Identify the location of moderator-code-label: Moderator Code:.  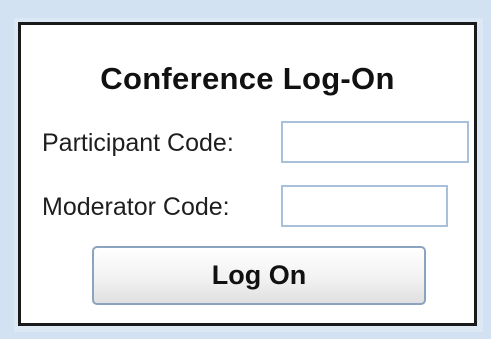
(136, 207).